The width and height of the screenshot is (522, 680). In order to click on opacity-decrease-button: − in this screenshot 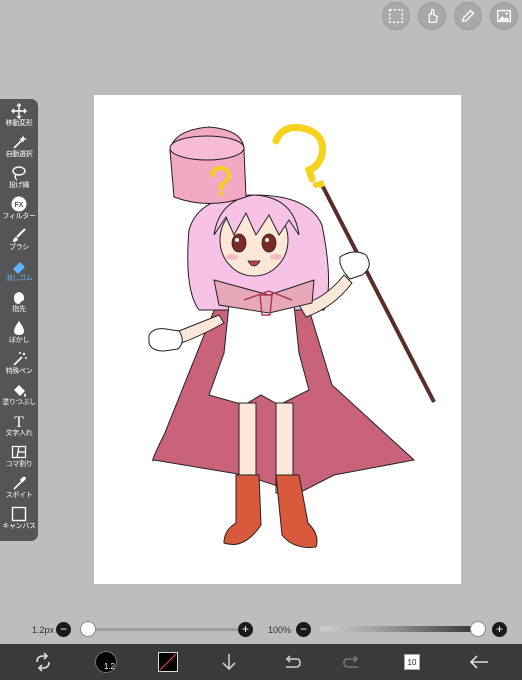, I will do `click(303, 629)`.